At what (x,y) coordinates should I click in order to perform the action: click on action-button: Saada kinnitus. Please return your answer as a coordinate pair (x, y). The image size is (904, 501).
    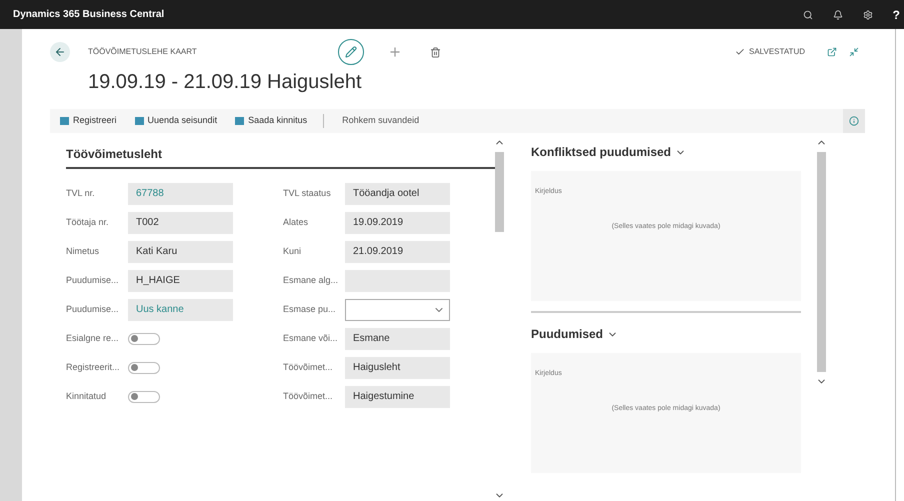
    Looking at the image, I should click on (271, 121).